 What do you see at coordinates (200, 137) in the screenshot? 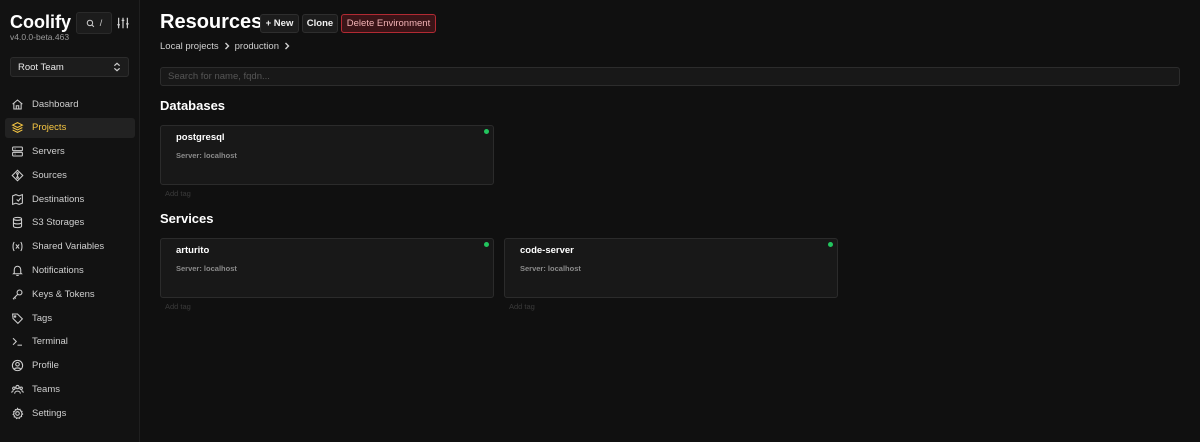
I see `resource-name: postgresql` at bounding box center [200, 137].